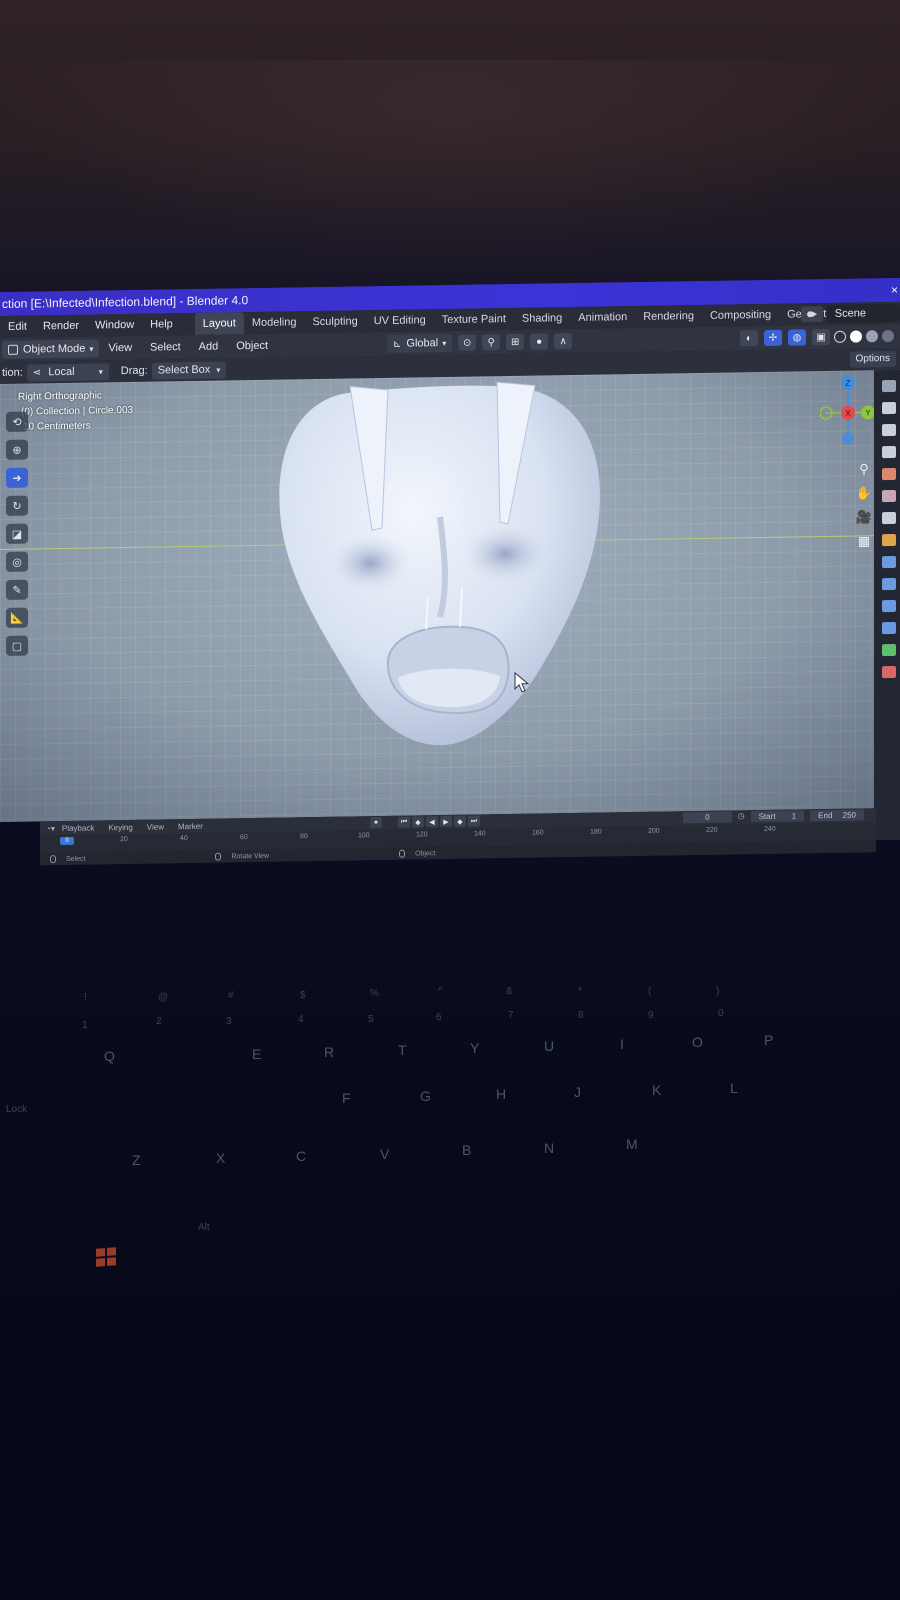  What do you see at coordinates (374, 993) in the screenshot?
I see `key-symbol: %` at bounding box center [374, 993].